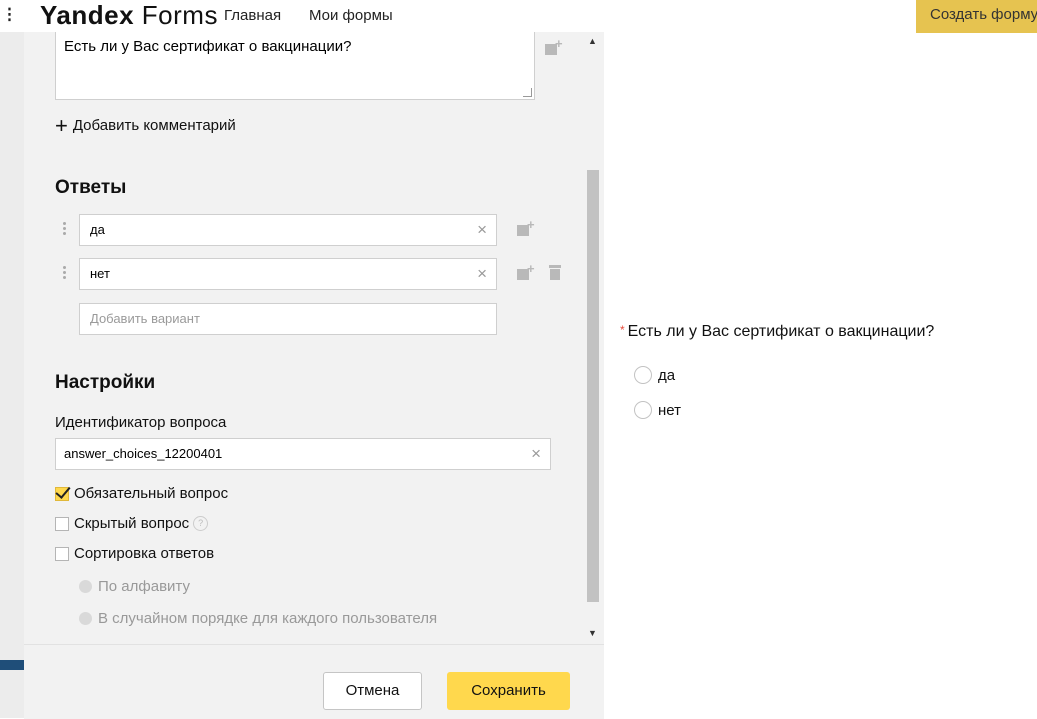 The width and height of the screenshot is (1037, 719). Describe the element at coordinates (61, 125) in the screenshot. I see `plus-icon: +` at that location.